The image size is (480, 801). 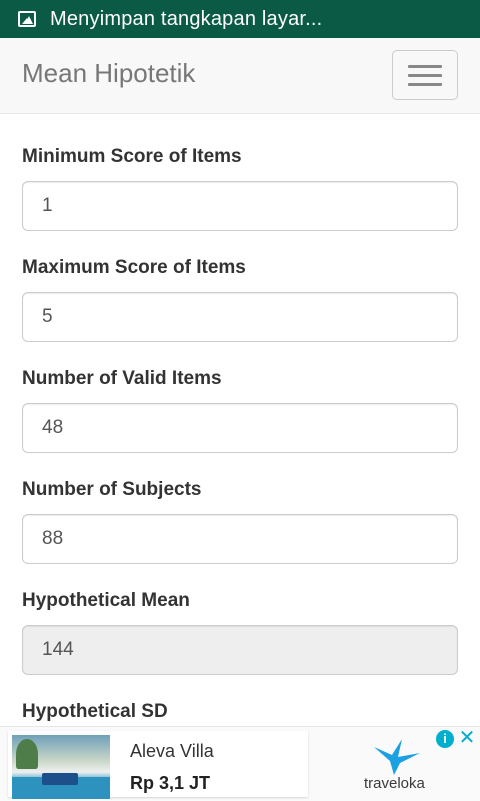 I want to click on ad-banner: Aleva Villa Rp 3,1 JT traveloka i ✕, so click(x=240, y=763).